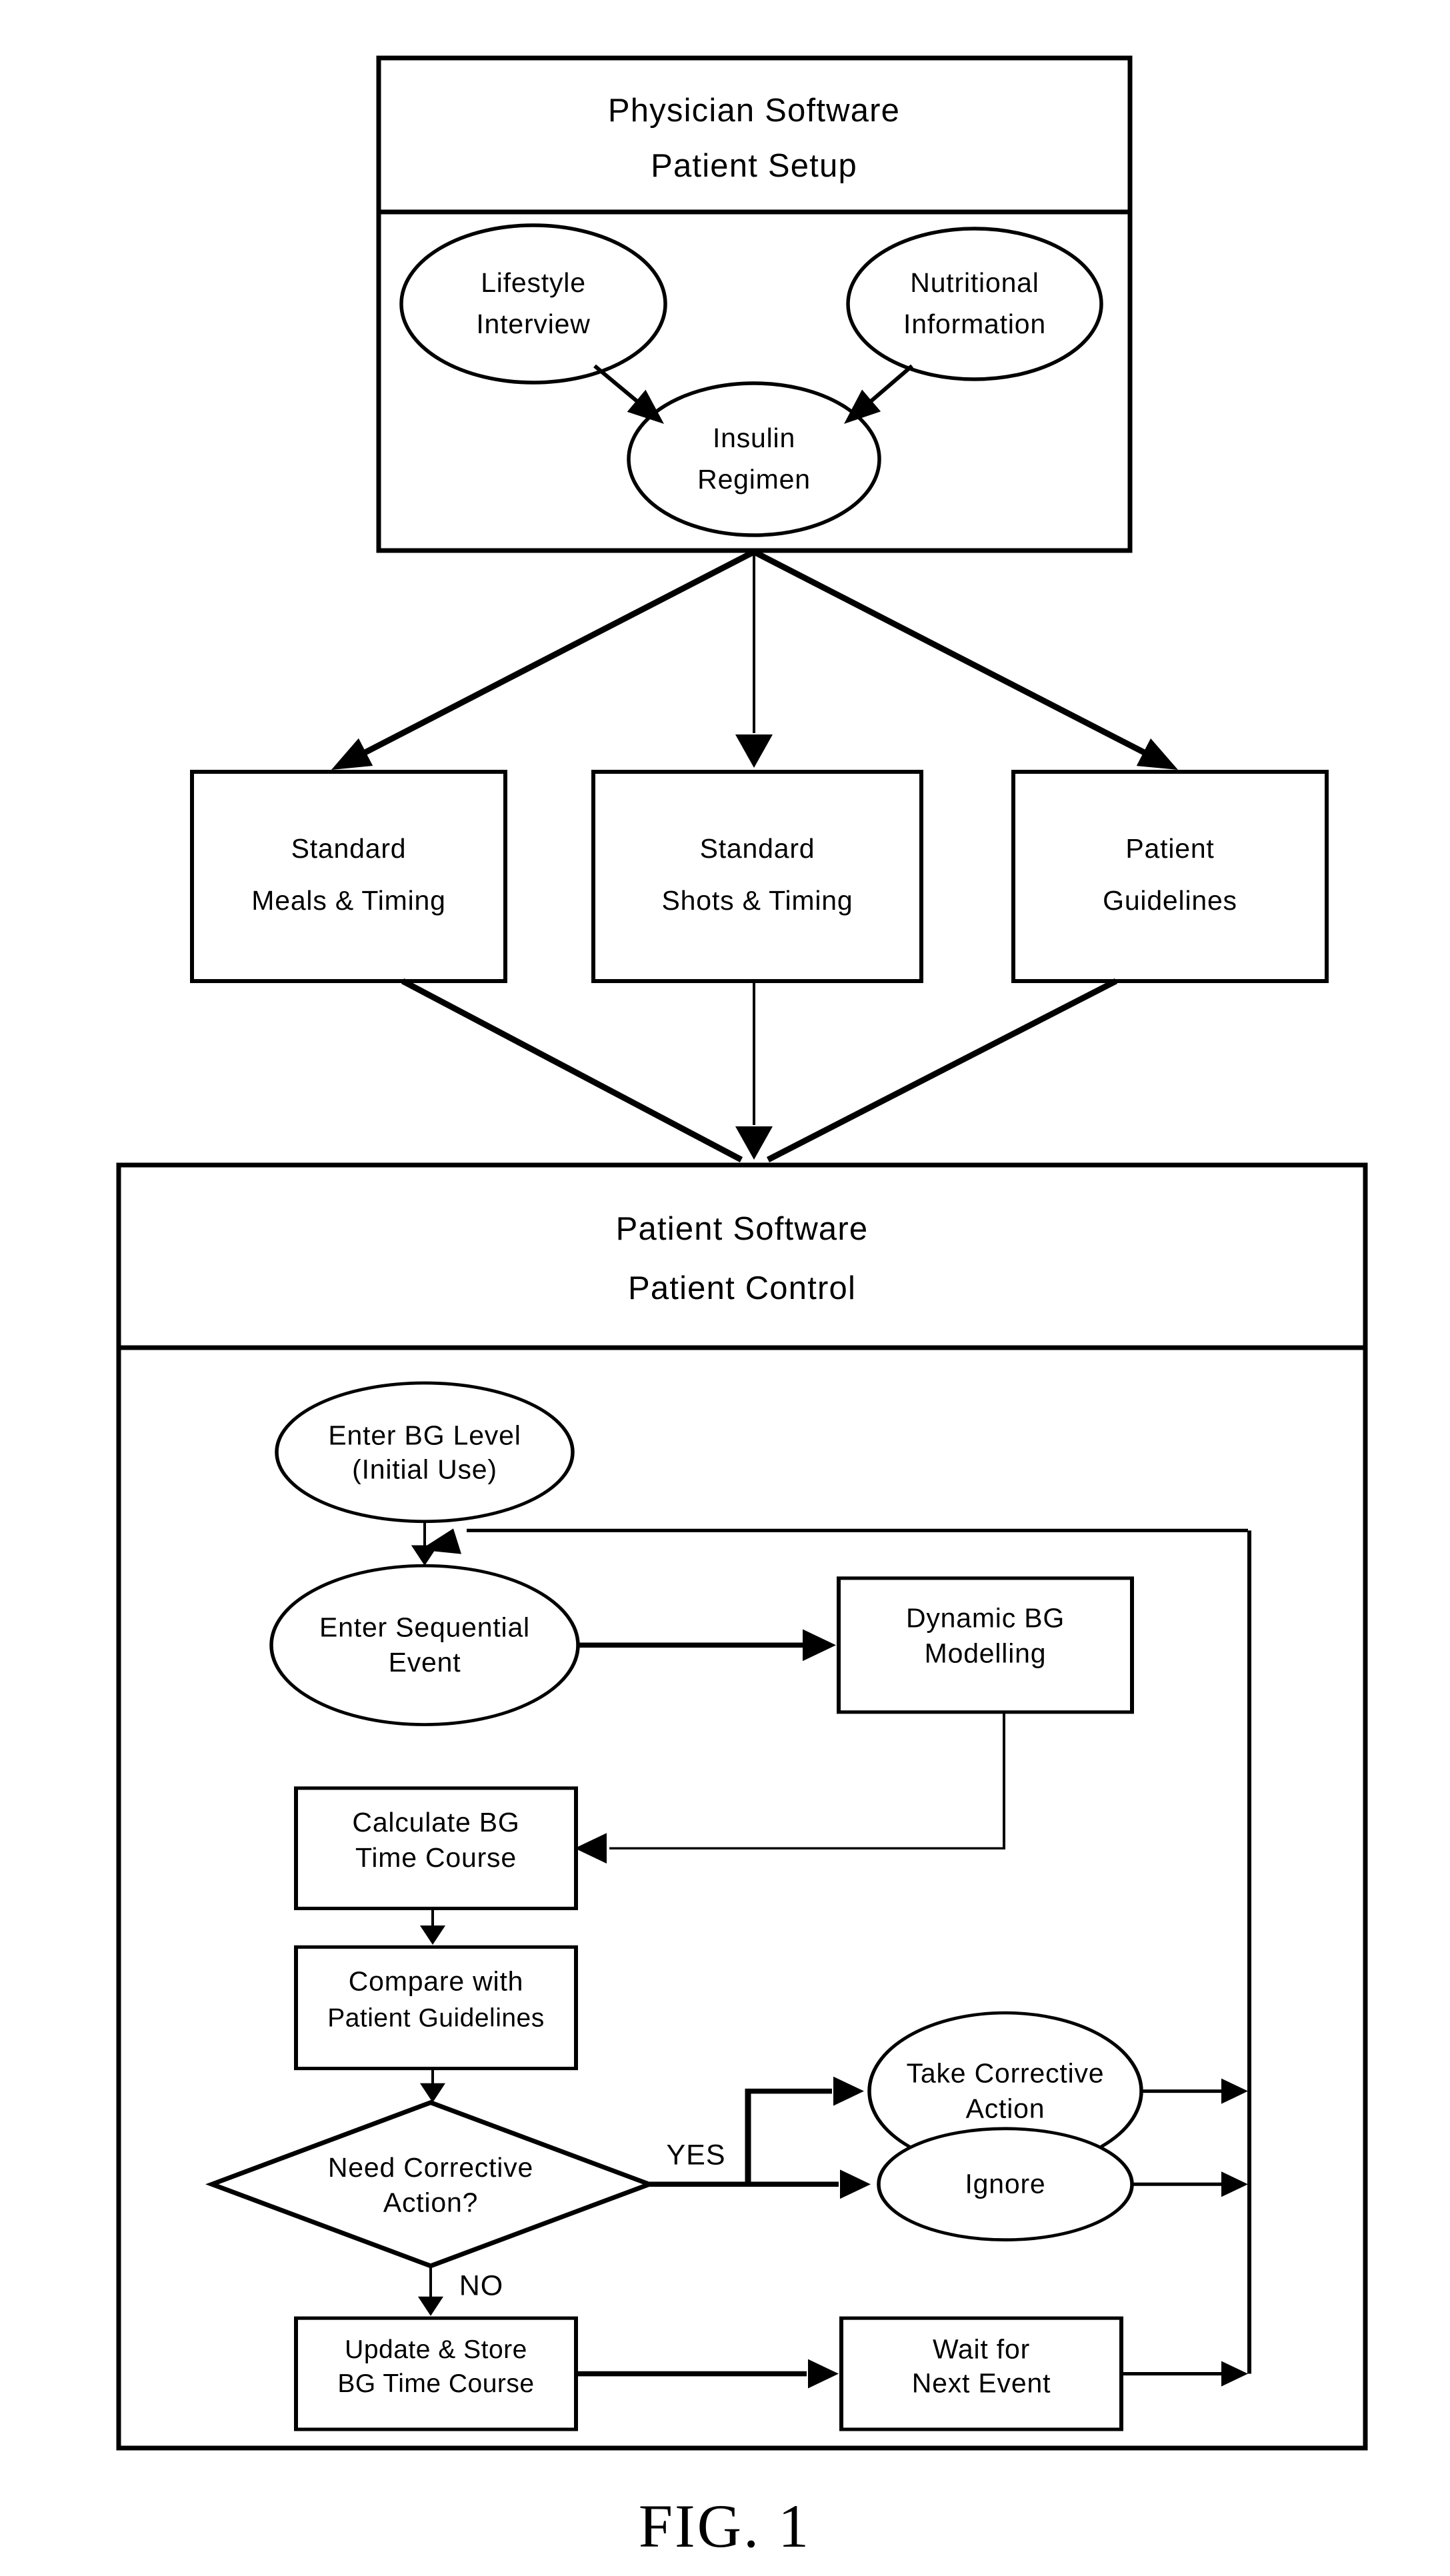 Image resolution: width=1450 pixels, height=2576 pixels. What do you see at coordinates (555, 655) in the screenshot?
I see `connector-setup-to-meals` at bounding box center [555, 655].